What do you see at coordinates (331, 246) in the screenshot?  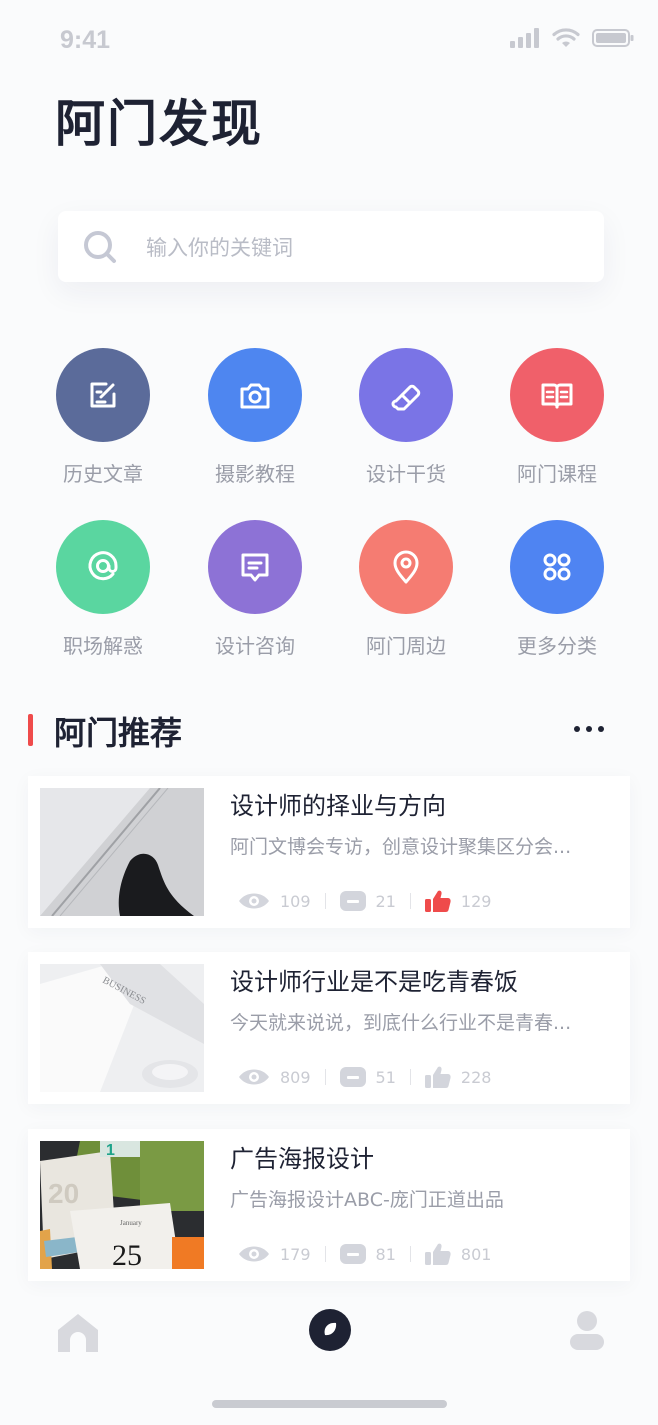 I see `search-bar: 输入你的关键词` at bounding box center [331, 246].